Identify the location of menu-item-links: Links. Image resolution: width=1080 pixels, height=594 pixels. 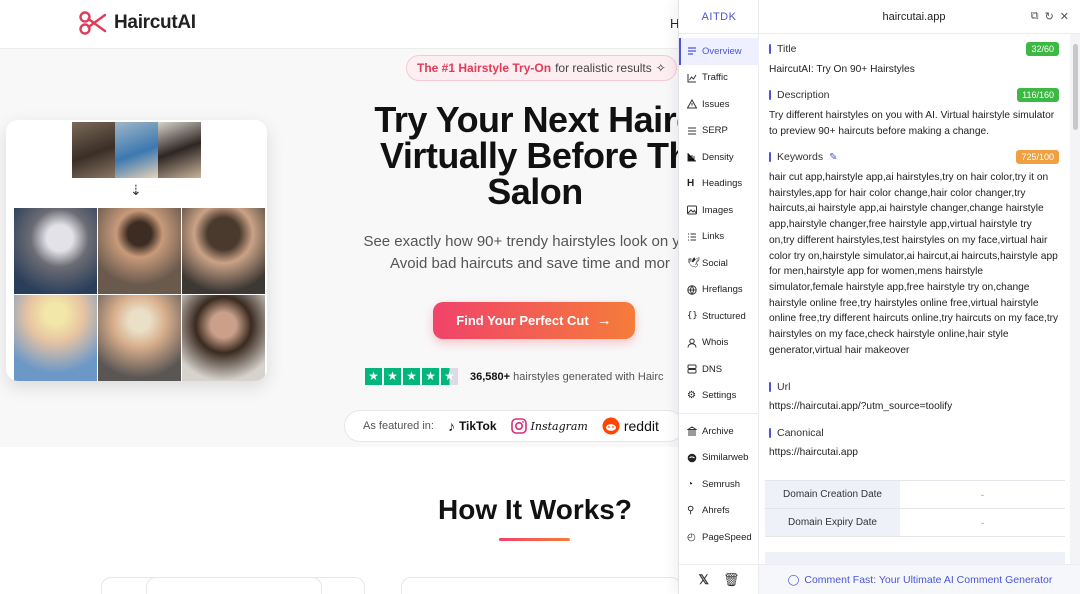
(719, 237).